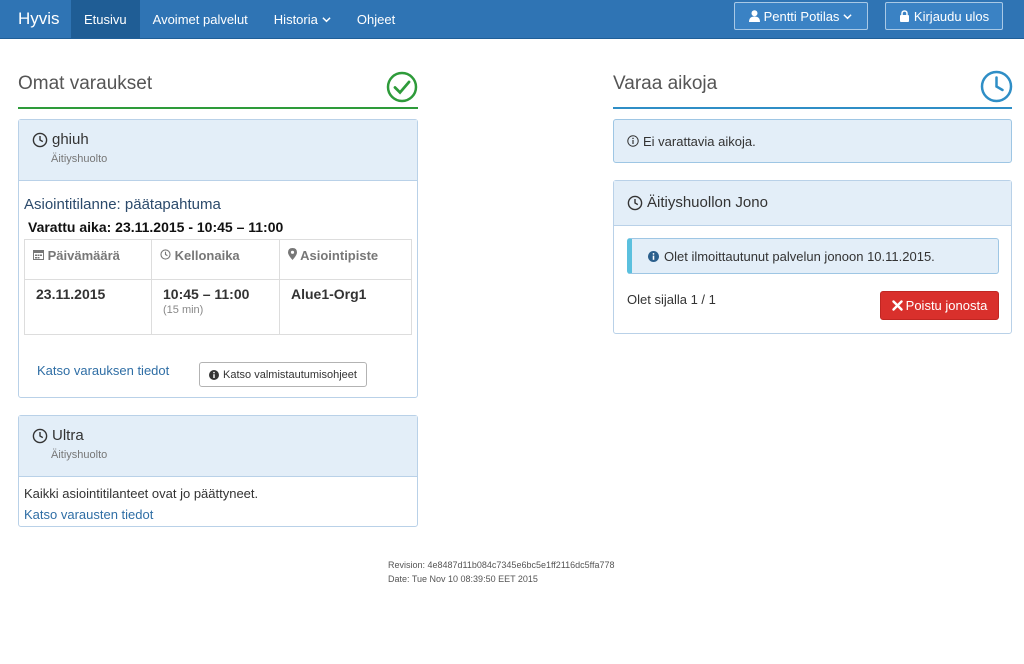  I want to click on nav-home: Etusivu, so click(105, 19).